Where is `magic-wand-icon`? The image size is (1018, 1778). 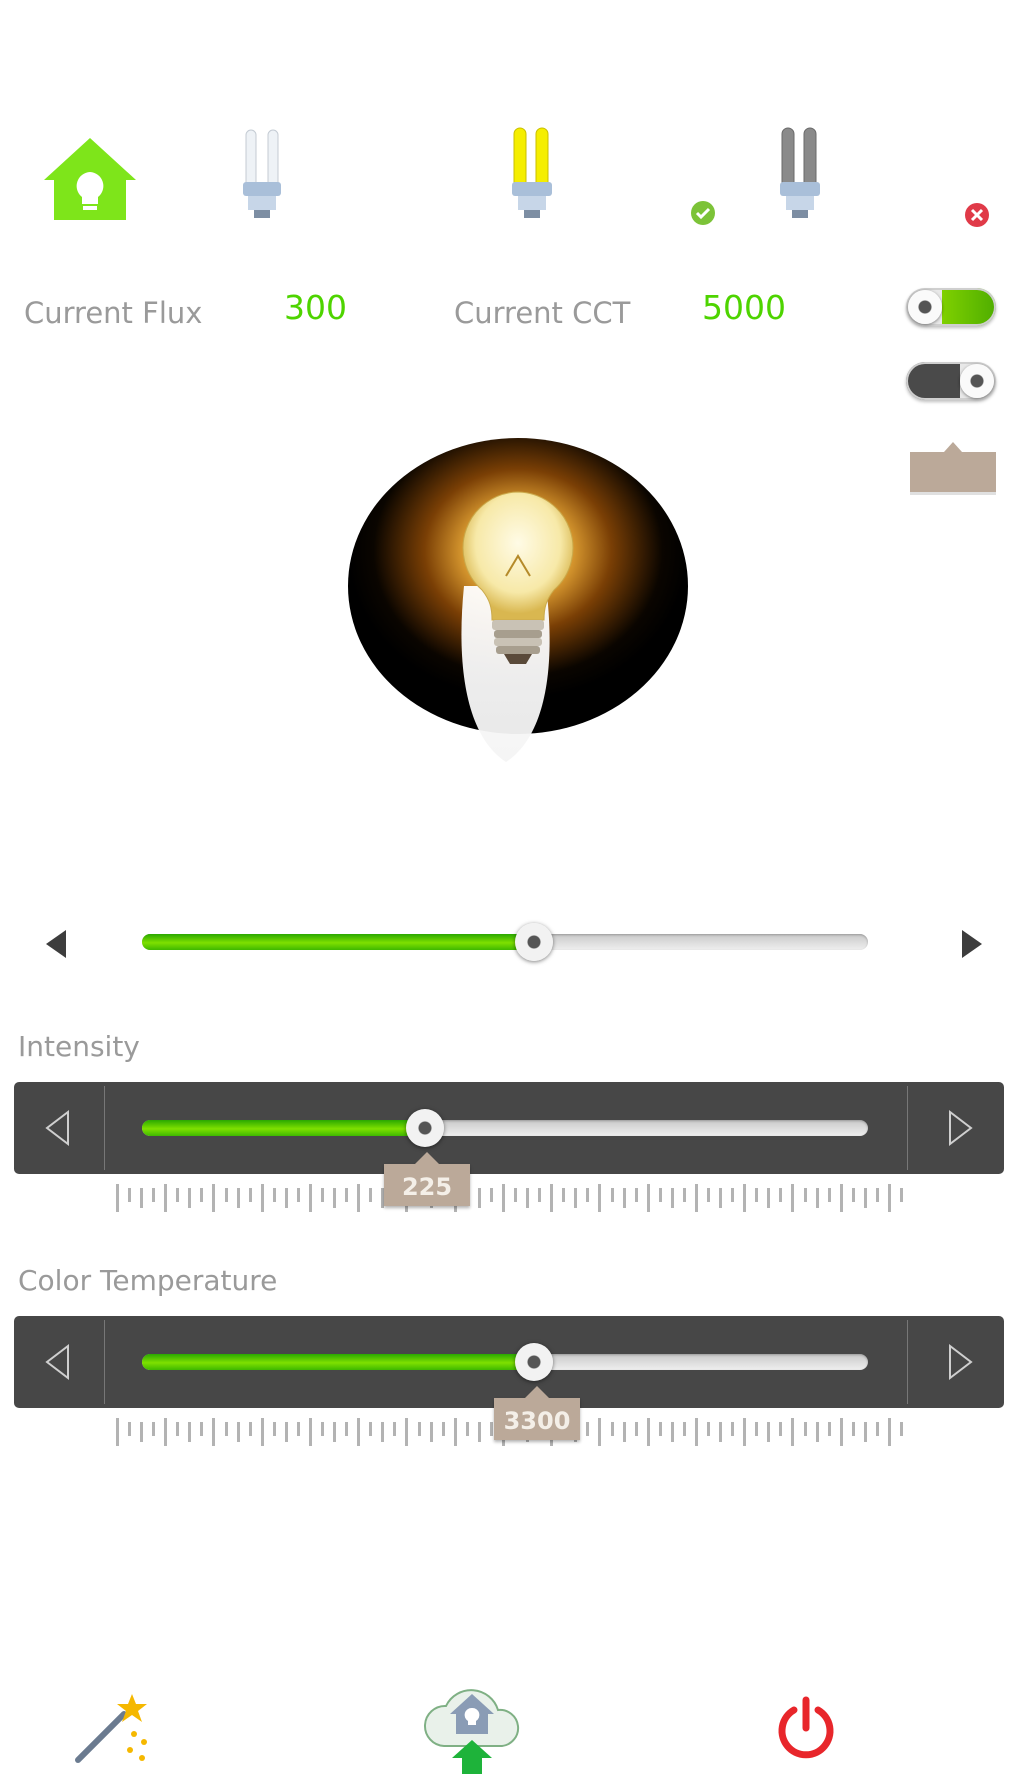 magic-wand-icon is located at coordinates (114, 1728).